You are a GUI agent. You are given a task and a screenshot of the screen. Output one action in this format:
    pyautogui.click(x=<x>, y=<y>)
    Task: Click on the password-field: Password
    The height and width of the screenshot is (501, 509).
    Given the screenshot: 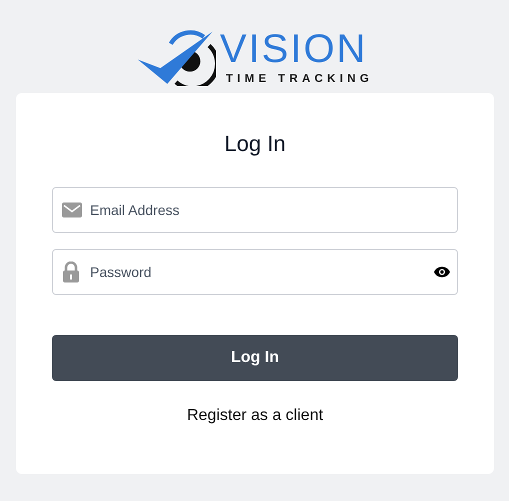 What is the action you would take?
    pyautogui.click(x=255, y=272)
    